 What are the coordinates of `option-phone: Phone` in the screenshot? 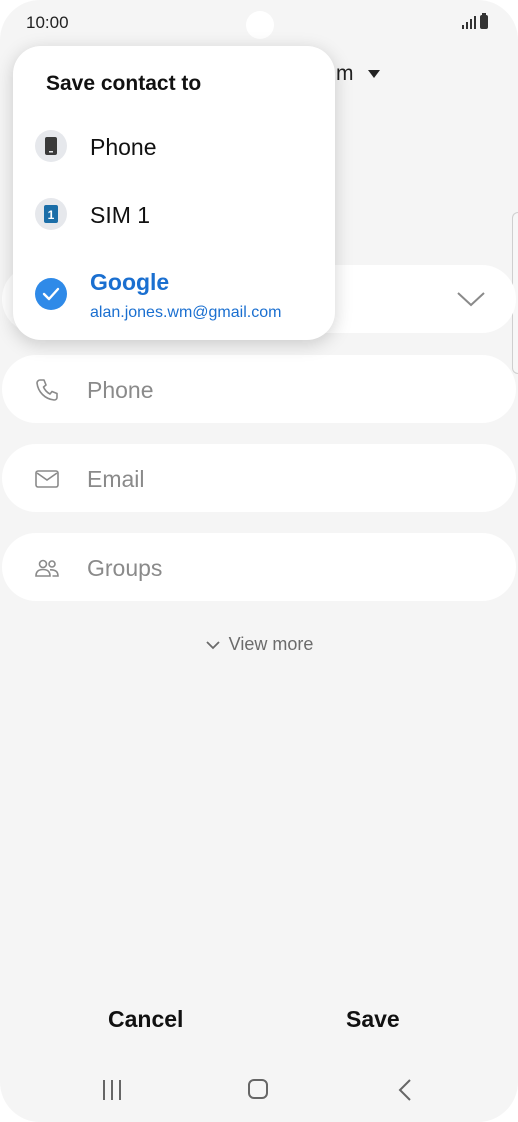 It's located at (174, 148).